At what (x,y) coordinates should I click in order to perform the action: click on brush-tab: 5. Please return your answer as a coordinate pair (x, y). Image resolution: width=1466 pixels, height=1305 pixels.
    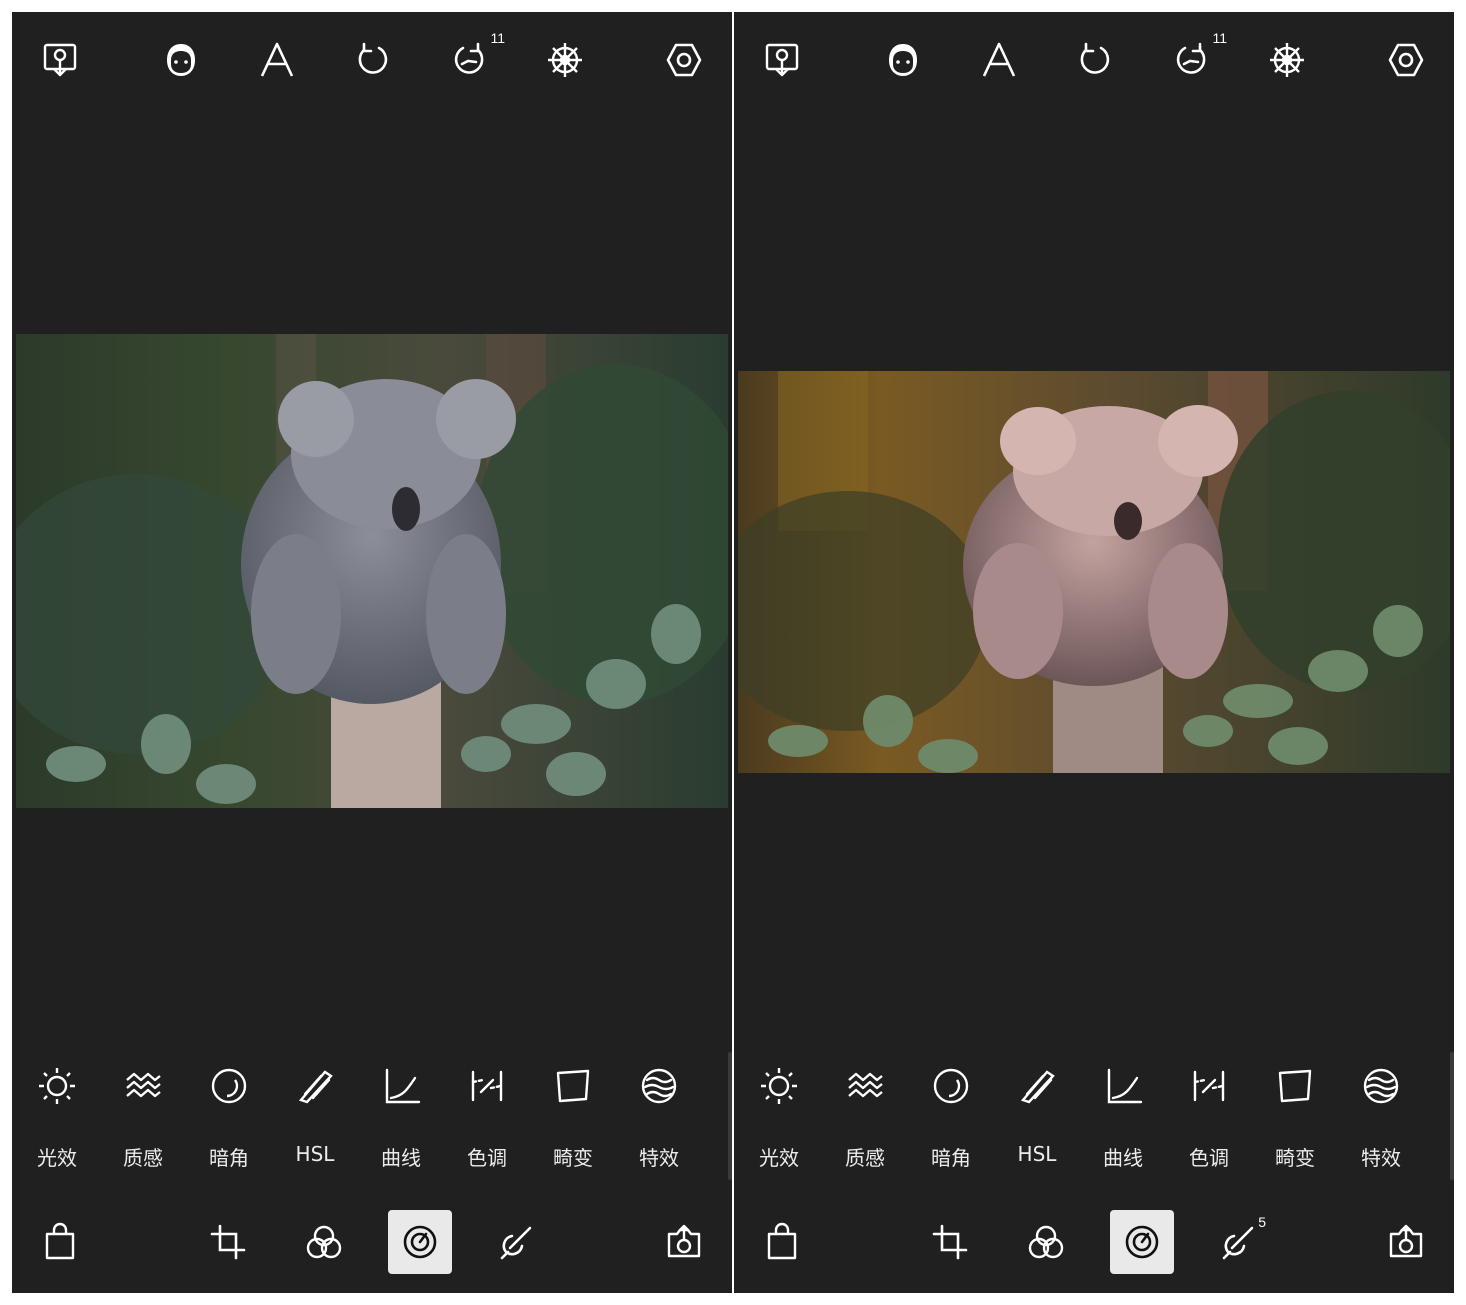
    Looking at the image, I should click on (1238, 1242).